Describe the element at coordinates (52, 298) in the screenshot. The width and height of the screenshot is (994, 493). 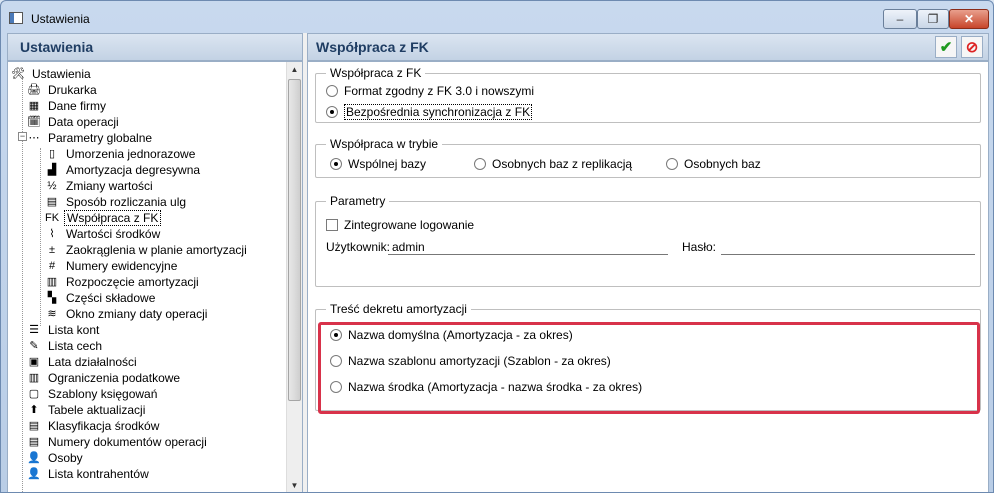
I see `parts-icon: ▚` at that location.